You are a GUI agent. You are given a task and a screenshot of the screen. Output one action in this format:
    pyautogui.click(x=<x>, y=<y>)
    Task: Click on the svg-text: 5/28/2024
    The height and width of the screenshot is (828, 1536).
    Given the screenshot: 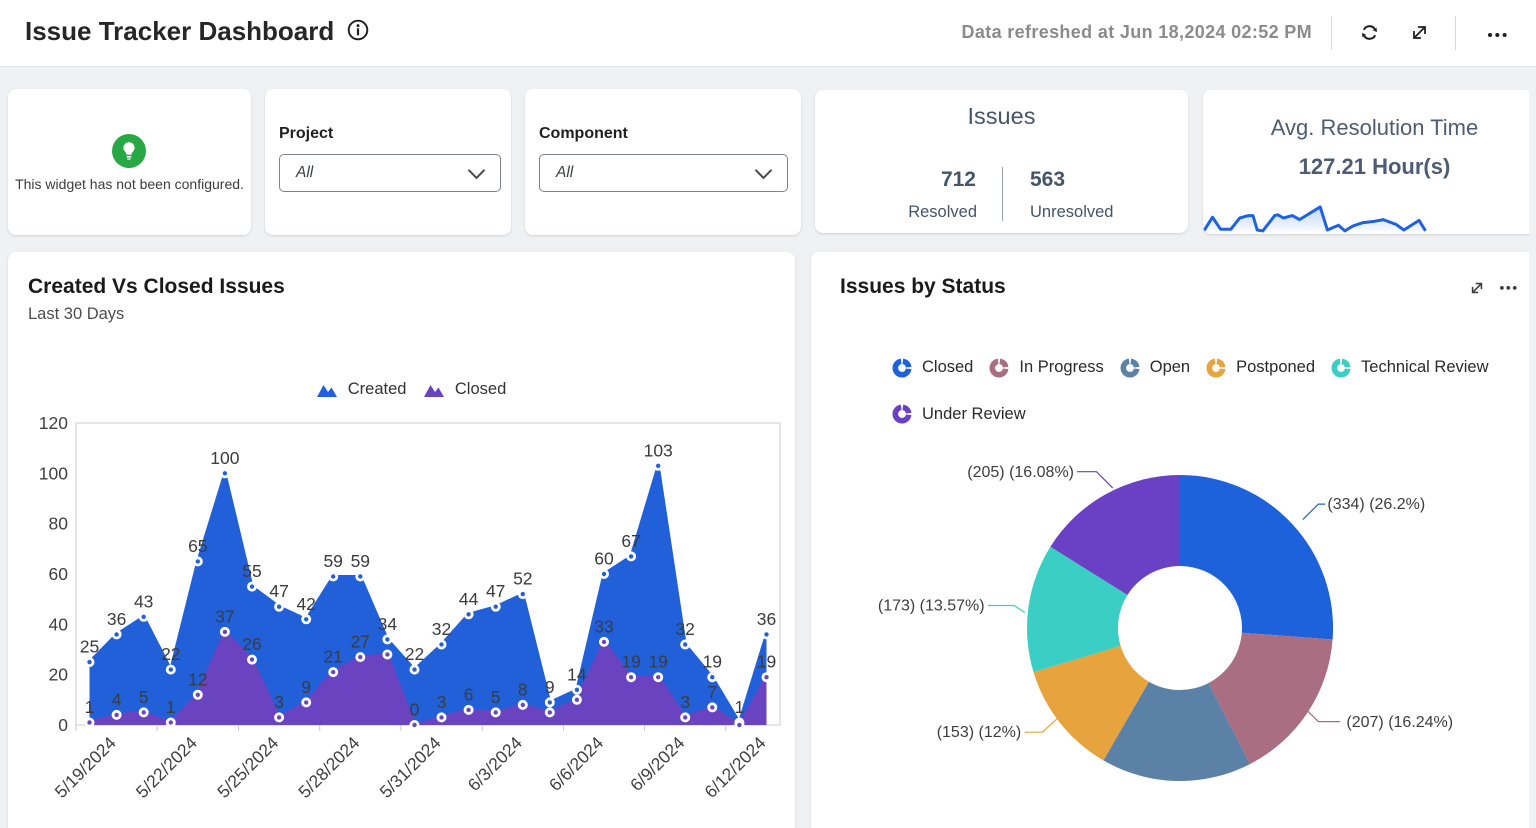 What is the action you would take?
    pyautogui.click(x=328, y=767)
    